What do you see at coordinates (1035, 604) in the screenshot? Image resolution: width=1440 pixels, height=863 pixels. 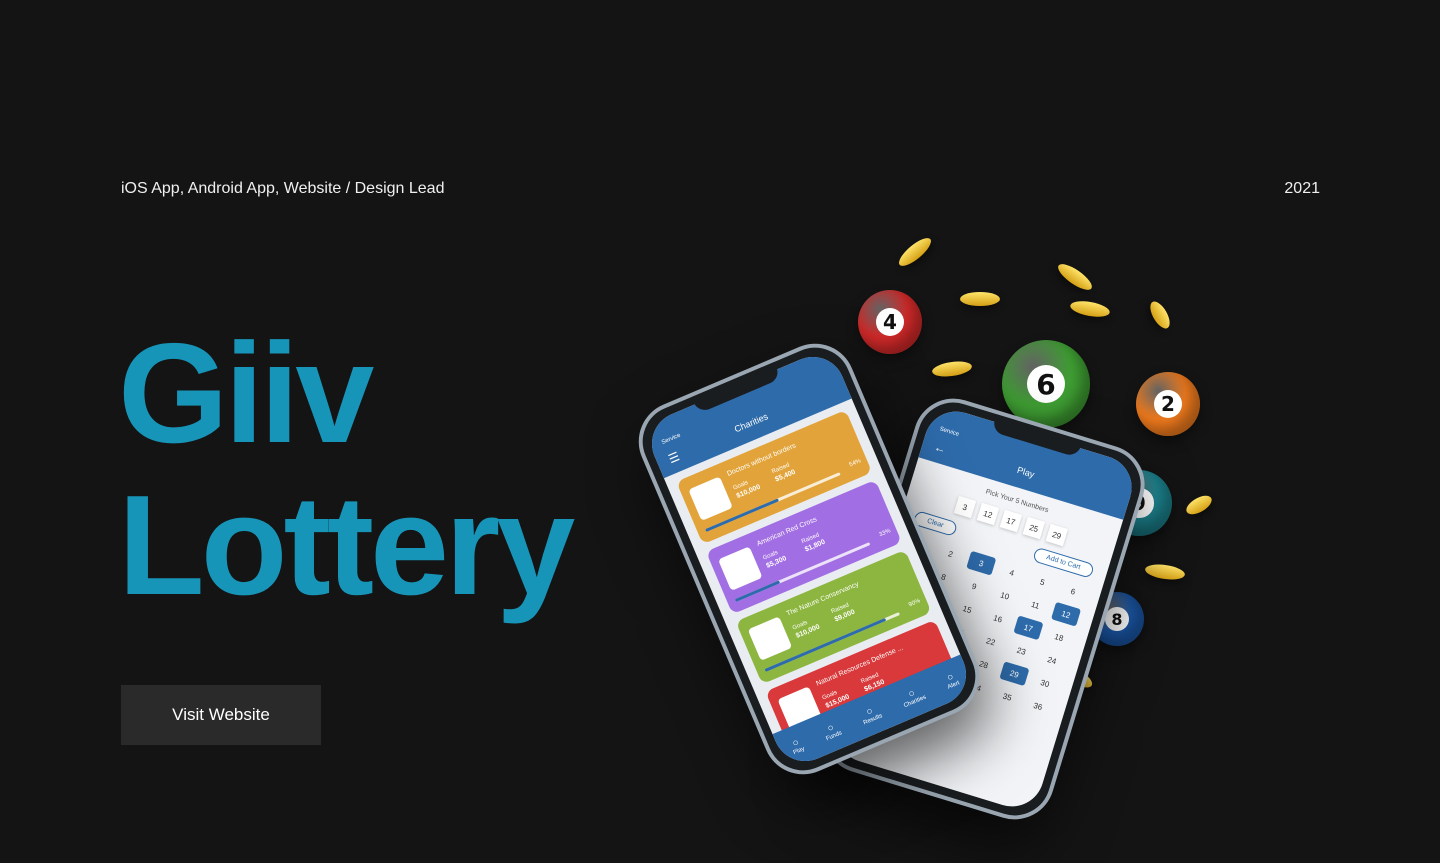 I see `number-cell: 11` at bounding box center [1035, 604].